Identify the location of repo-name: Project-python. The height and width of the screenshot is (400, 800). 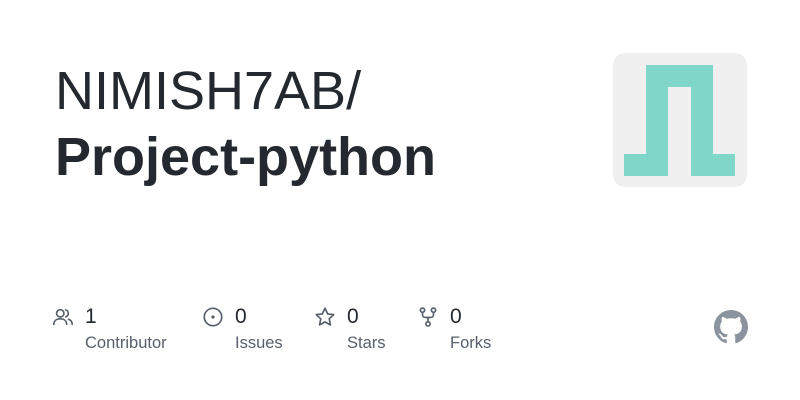
(315, 157).